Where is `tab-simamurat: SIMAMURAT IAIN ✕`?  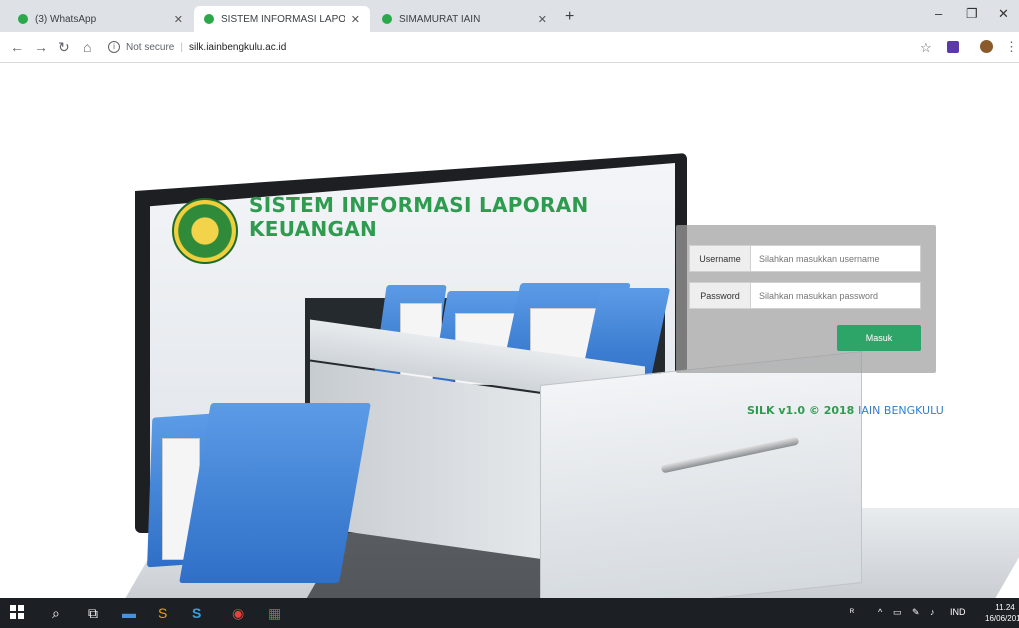
tab-simamurat: SIMAMURAT IAIN ✕ is located at coordinates (464, 19).